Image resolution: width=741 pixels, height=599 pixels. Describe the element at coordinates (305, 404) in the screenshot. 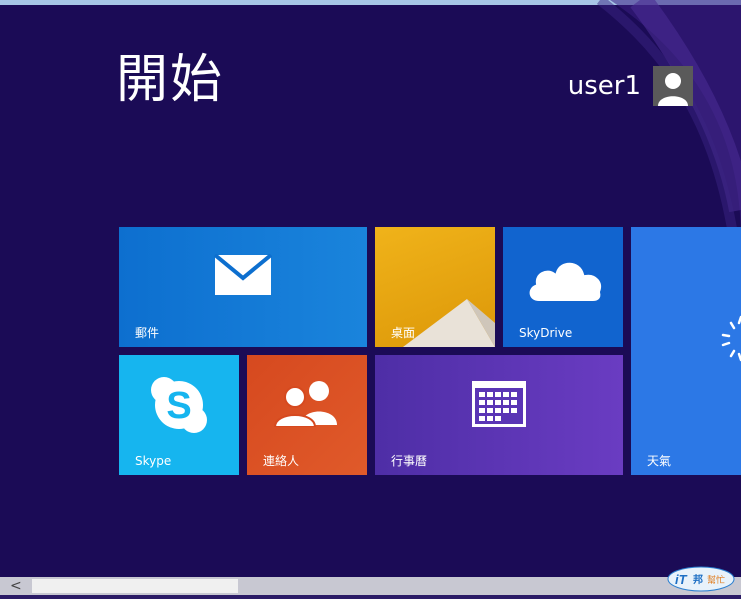

I see `people-icon` at that location.